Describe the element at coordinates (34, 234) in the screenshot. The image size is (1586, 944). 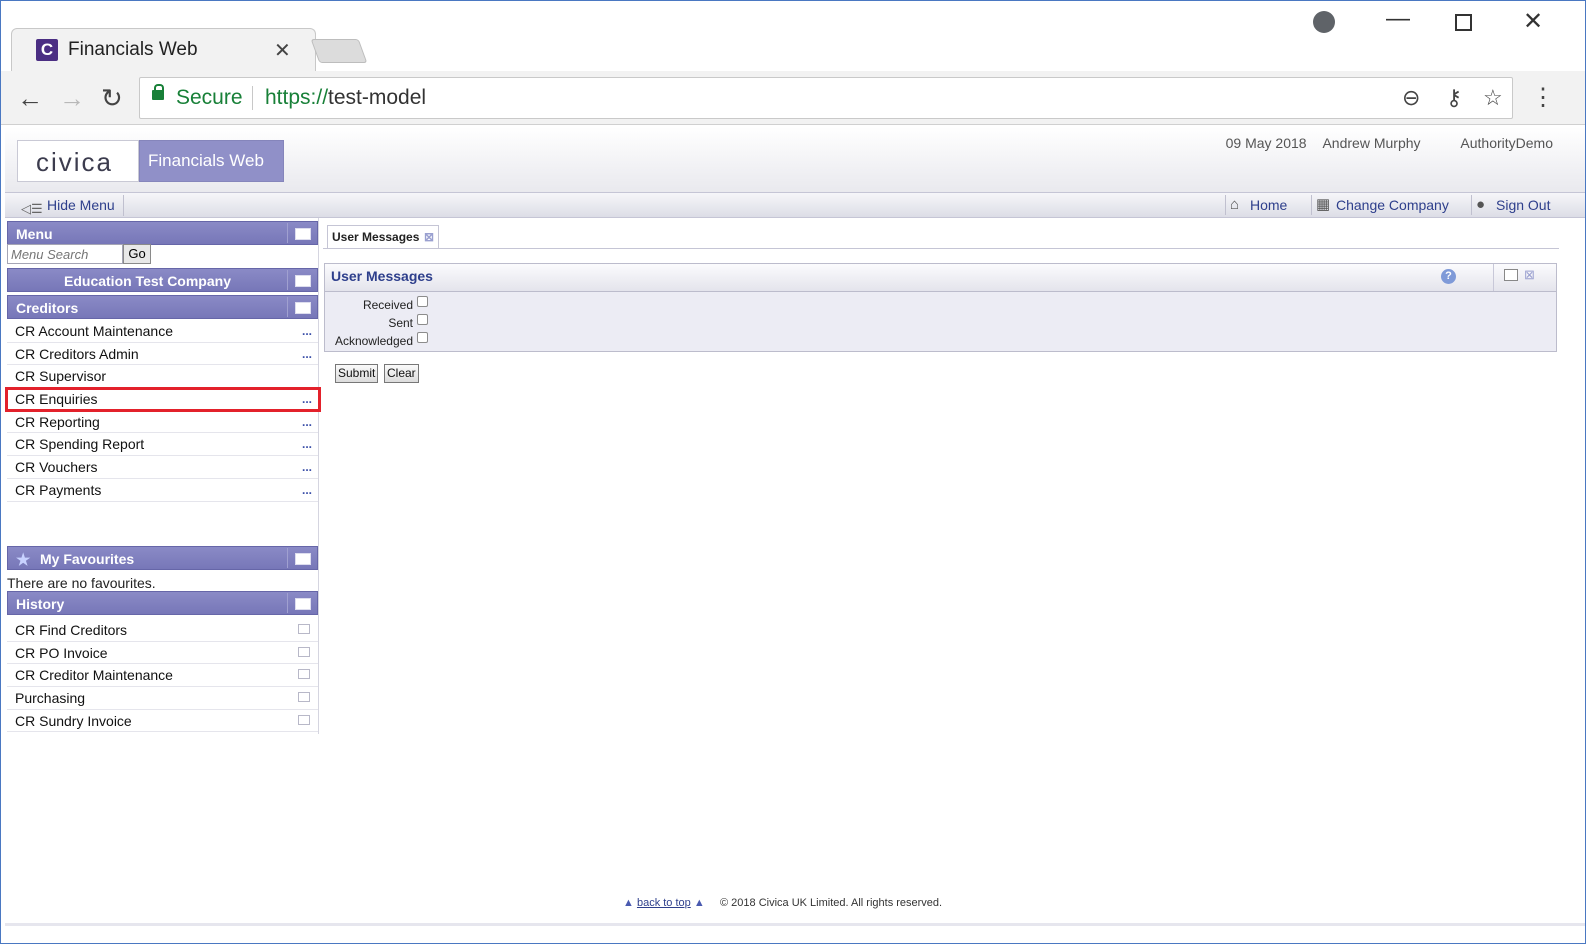
I see `menu-title: Menu` at that location.